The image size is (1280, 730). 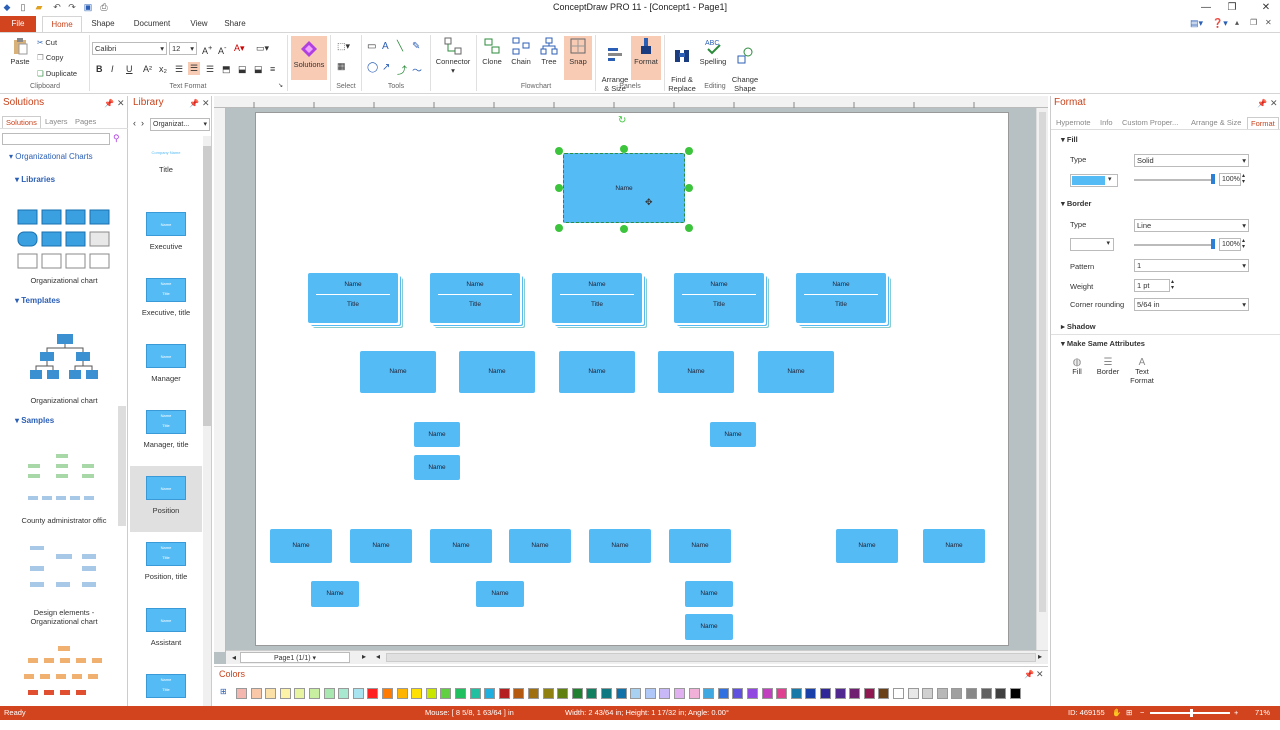 I want to click on print-preview-icon: ⎙, so click(x=104, y=7).